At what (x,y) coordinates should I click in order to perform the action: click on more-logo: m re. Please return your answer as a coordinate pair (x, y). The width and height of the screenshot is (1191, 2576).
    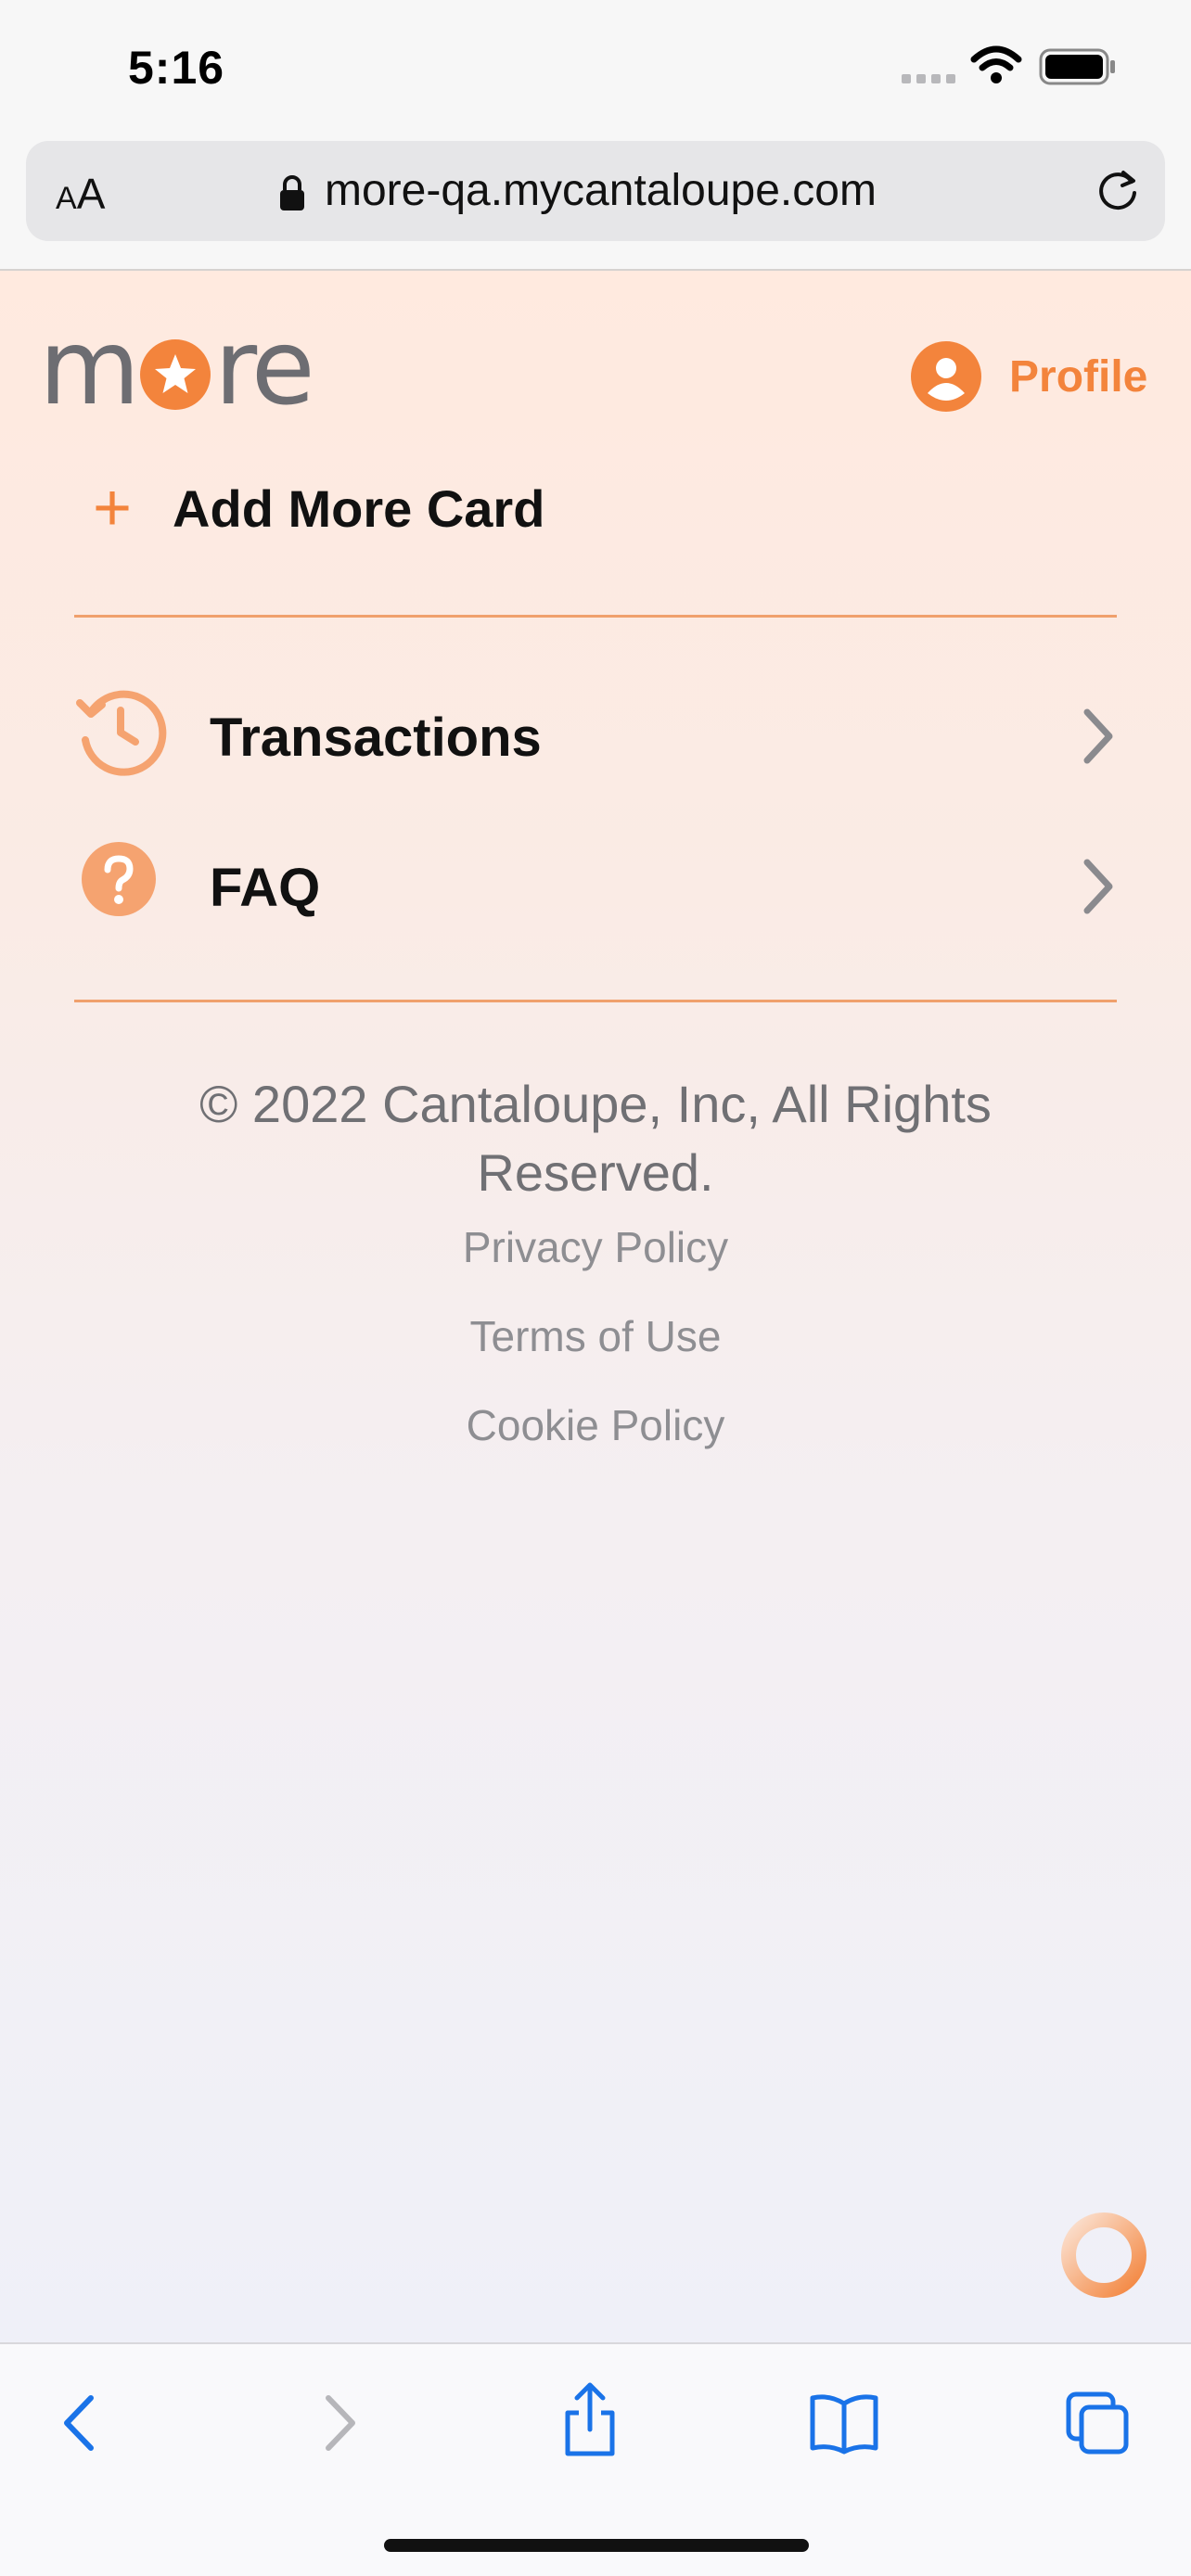
    Looking at the image, I should click on (177, 368).